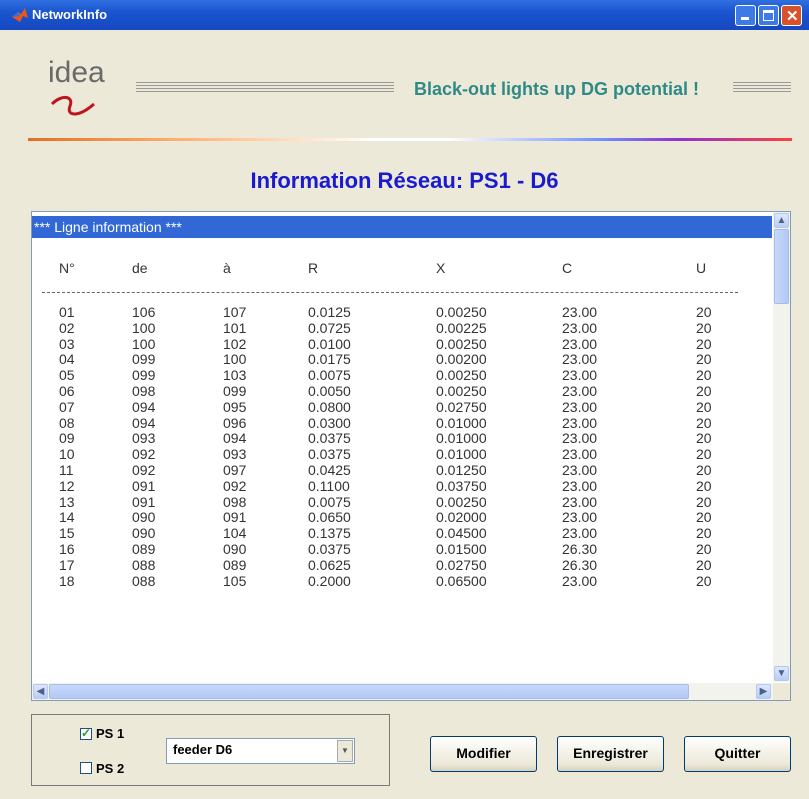  Describe the element at coordinates (461, 564) in the screenshot. I see `table-cell: 0.02750` at that location.